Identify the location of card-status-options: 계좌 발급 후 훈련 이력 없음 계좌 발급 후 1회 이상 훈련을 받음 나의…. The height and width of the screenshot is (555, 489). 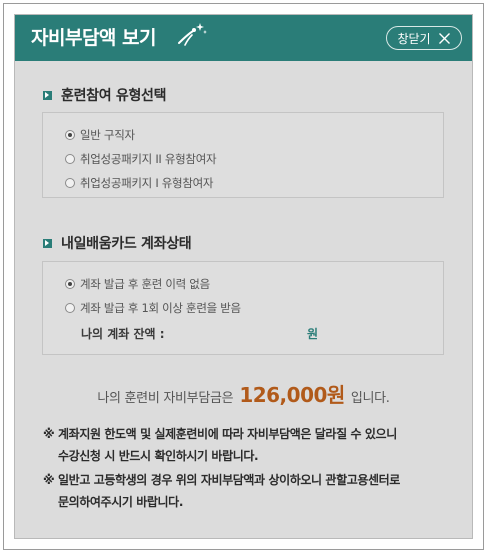
(243, 308).